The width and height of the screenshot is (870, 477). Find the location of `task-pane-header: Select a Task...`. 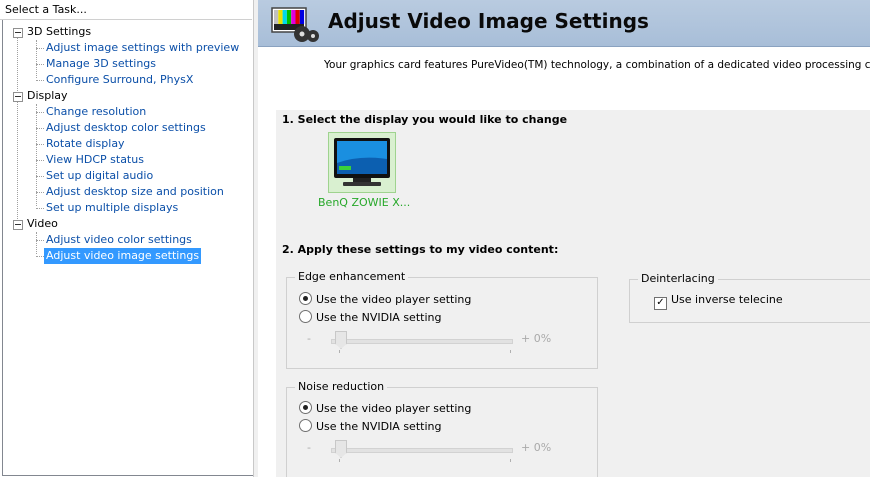

task-pane-header: Select a Task... is located at coordinates (126, 10).